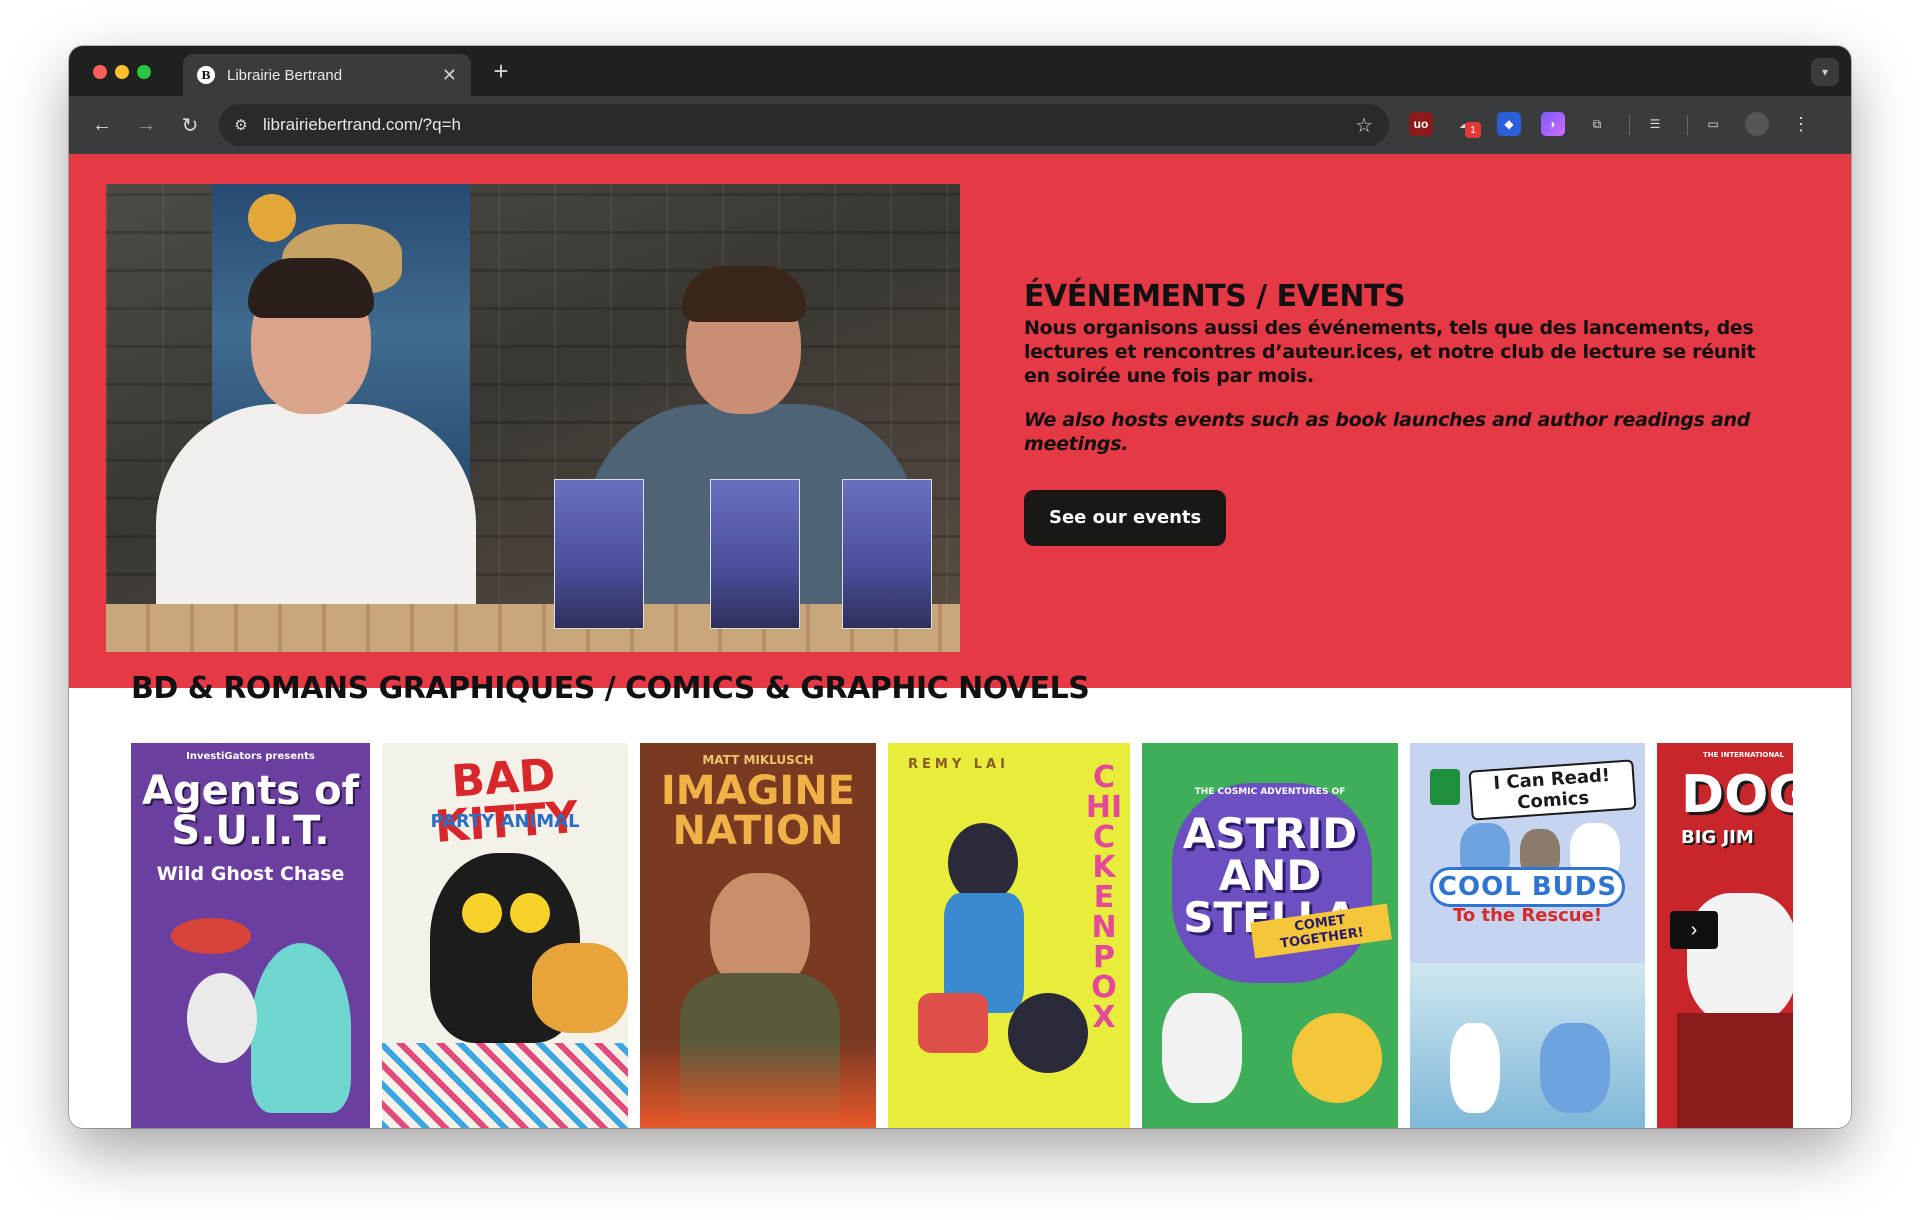 The height and width of the screenshot is (1220, 1920). I want to click on profile-avatar-icon, so click(1757, 124).